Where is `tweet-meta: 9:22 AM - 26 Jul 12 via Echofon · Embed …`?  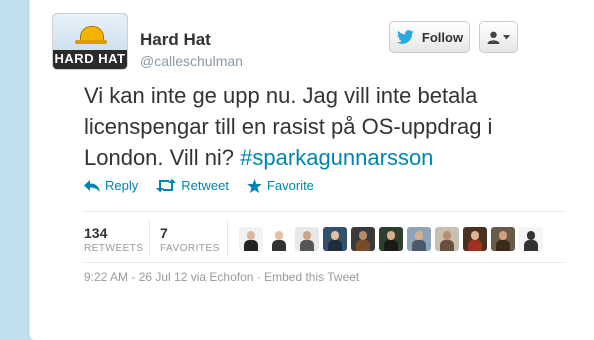
tweet-meta: 9:22 AM - 26 Jul 12 via Echofon · Embed … is located at coordinates (221, 277).